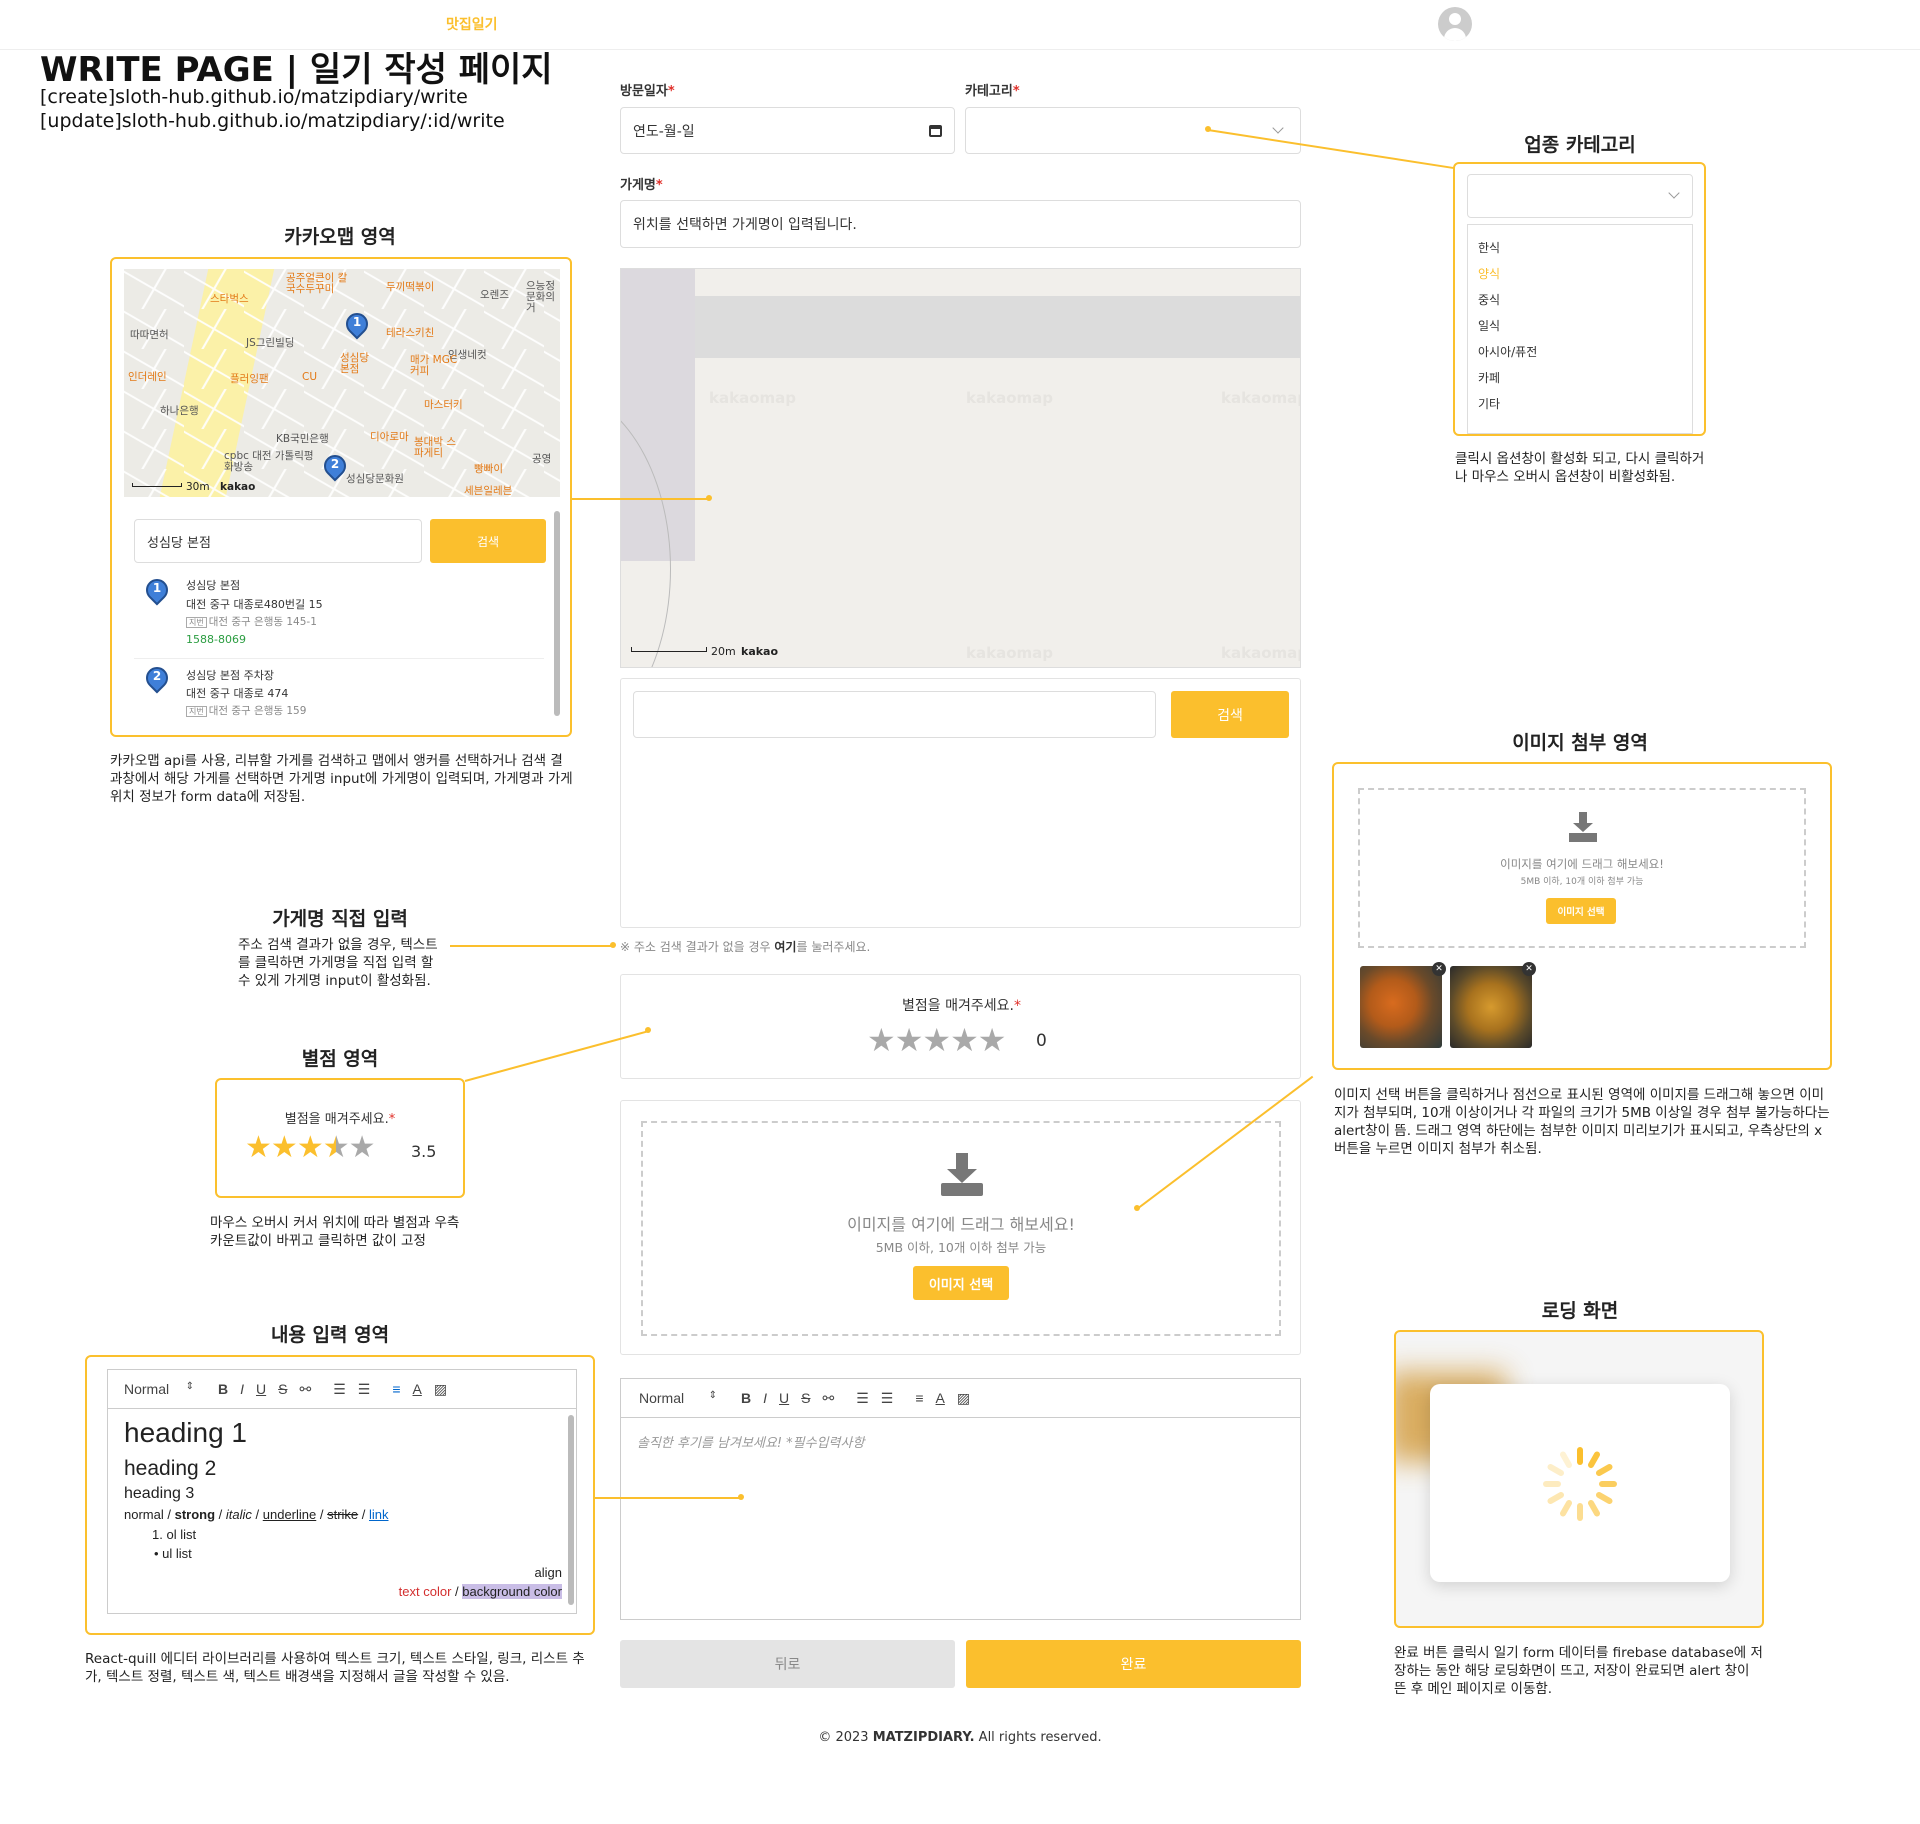 This screenshot has height=1824, width=1920. I want to click on avatar, so click(1455, 24).